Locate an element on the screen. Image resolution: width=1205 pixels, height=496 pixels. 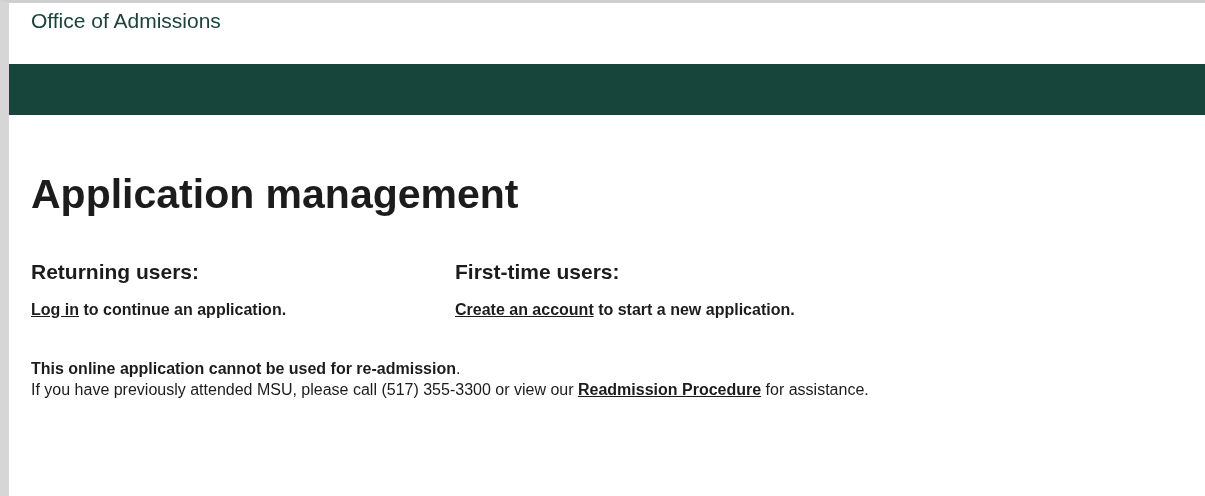
link: Readmission Procedure is located at coordinates (669, 389).